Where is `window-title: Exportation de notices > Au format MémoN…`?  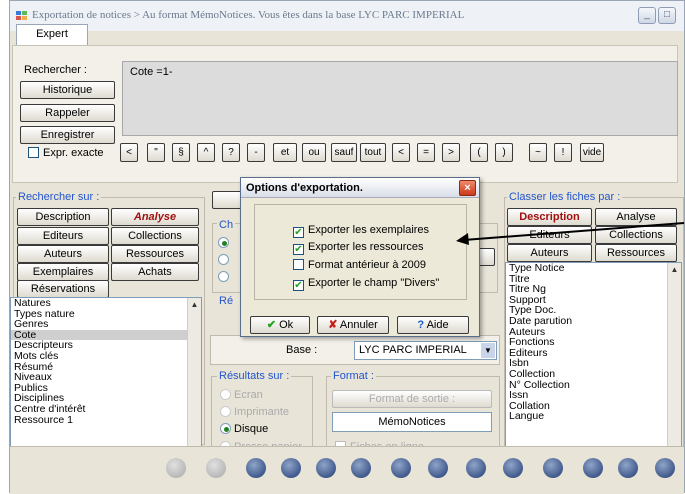
window-title: Exportation de notices > Au format MémoN… is located at coordinates (248, 15).